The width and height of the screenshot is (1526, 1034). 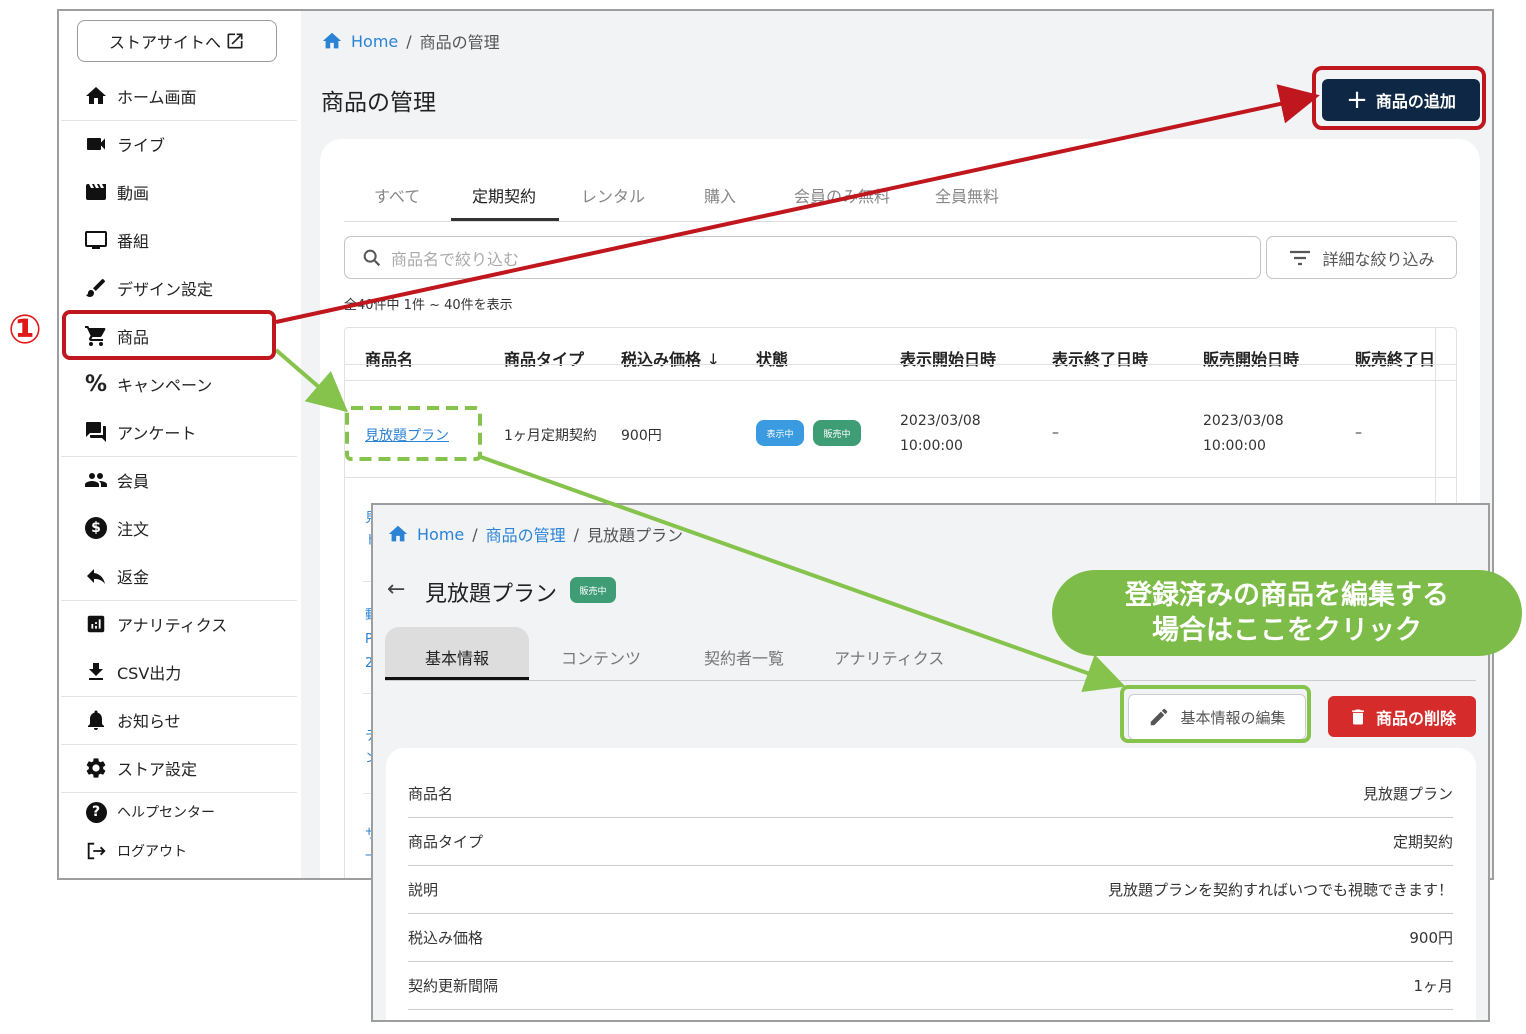 I want to click on callout-bubble: 登録済みの商品を編集する 場合はここをクリック, so click(x=1287, y=613).